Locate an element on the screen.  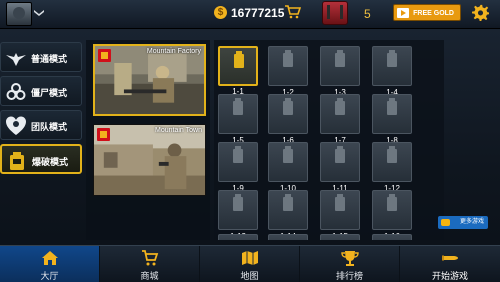
buy-coins-cart-icon is located at coordinates (293, 12).